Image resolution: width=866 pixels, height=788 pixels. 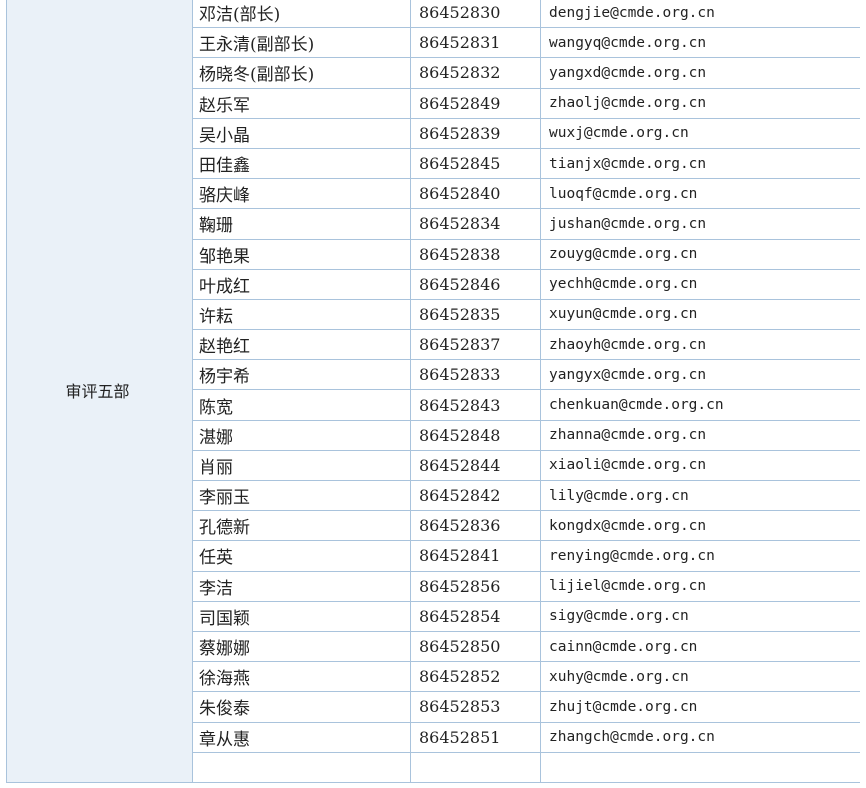 I want to click on phone-cell: 86452840, so click(x=475, y=194).